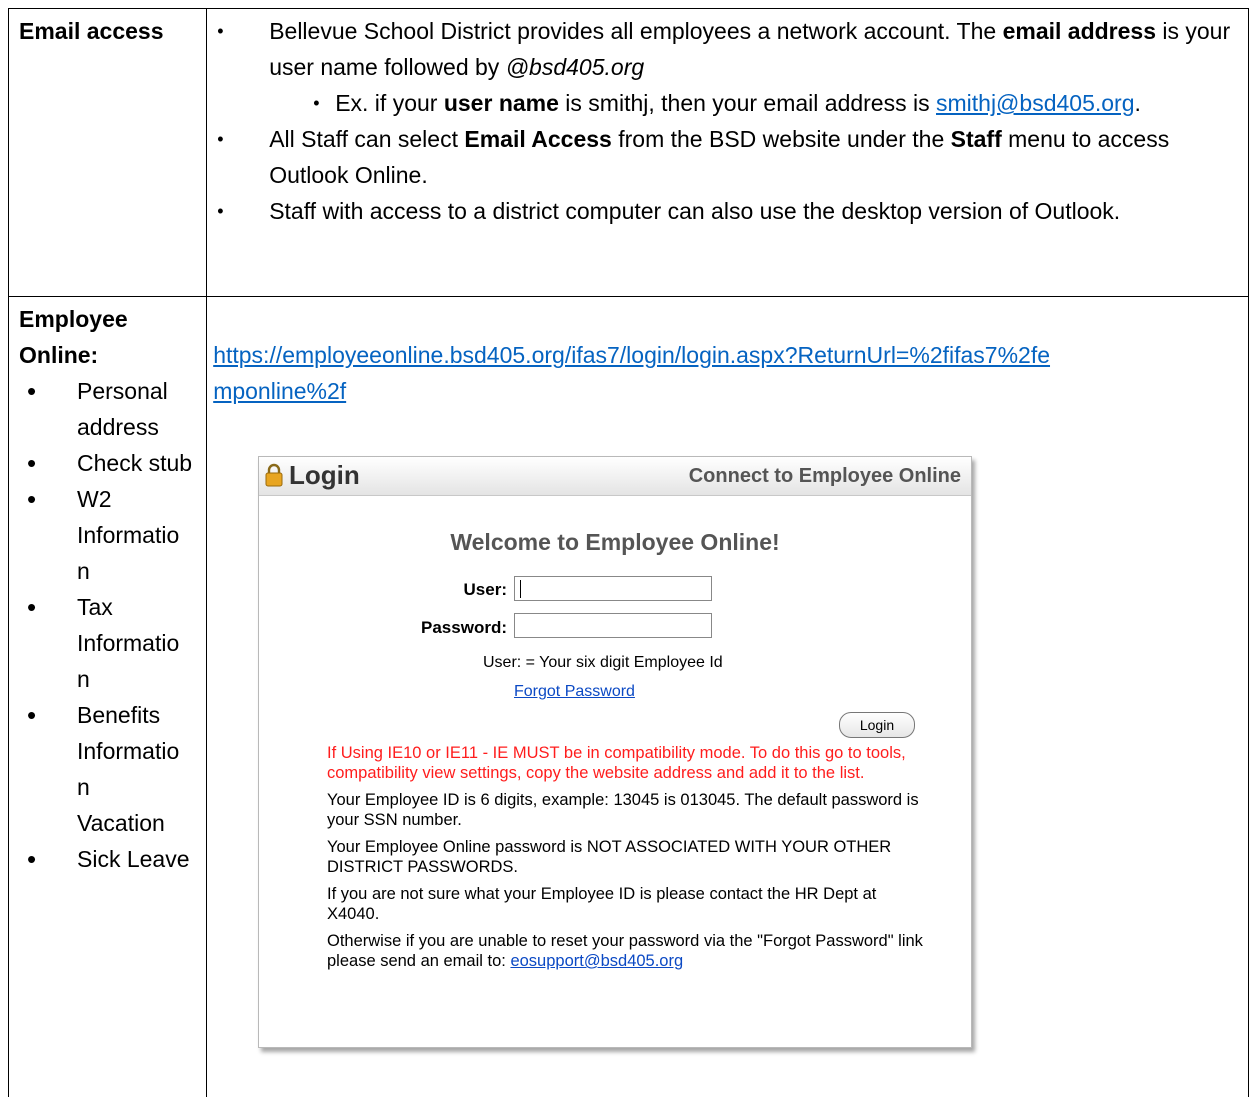  Describe the element at coordinates (824, 476) in the screenshot. I see `login-subtitle: Connect to Employee Online` at that location.